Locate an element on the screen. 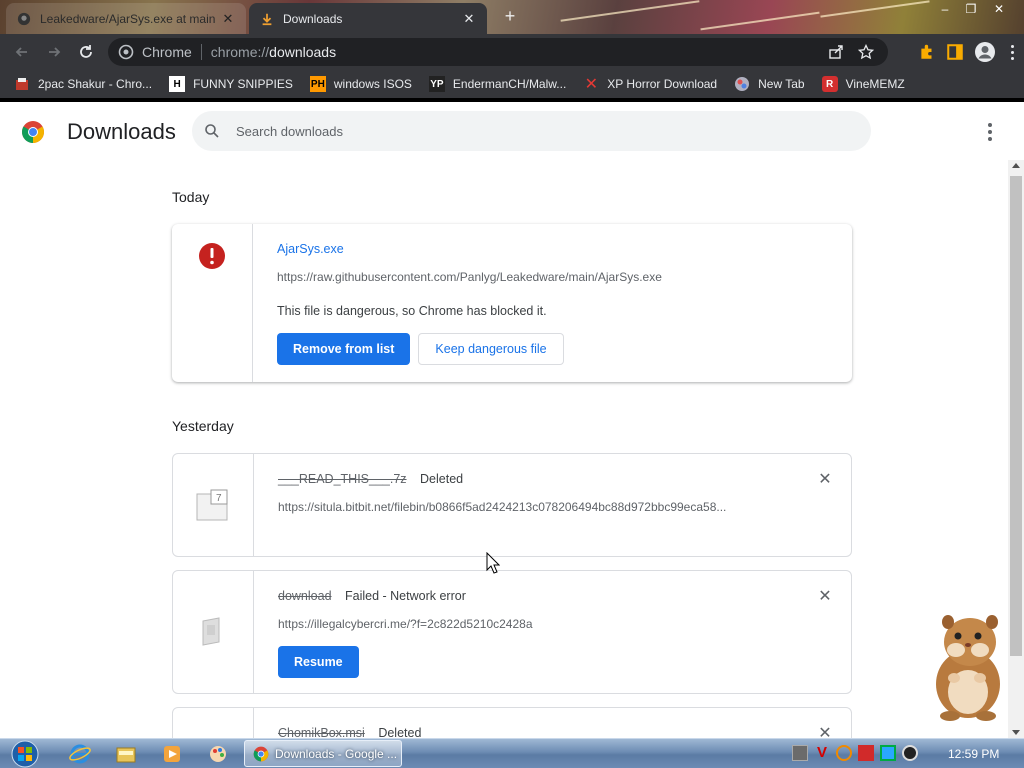  bookmark-windows-isos: PH windows ISOS is located at coordinates (360, 84).